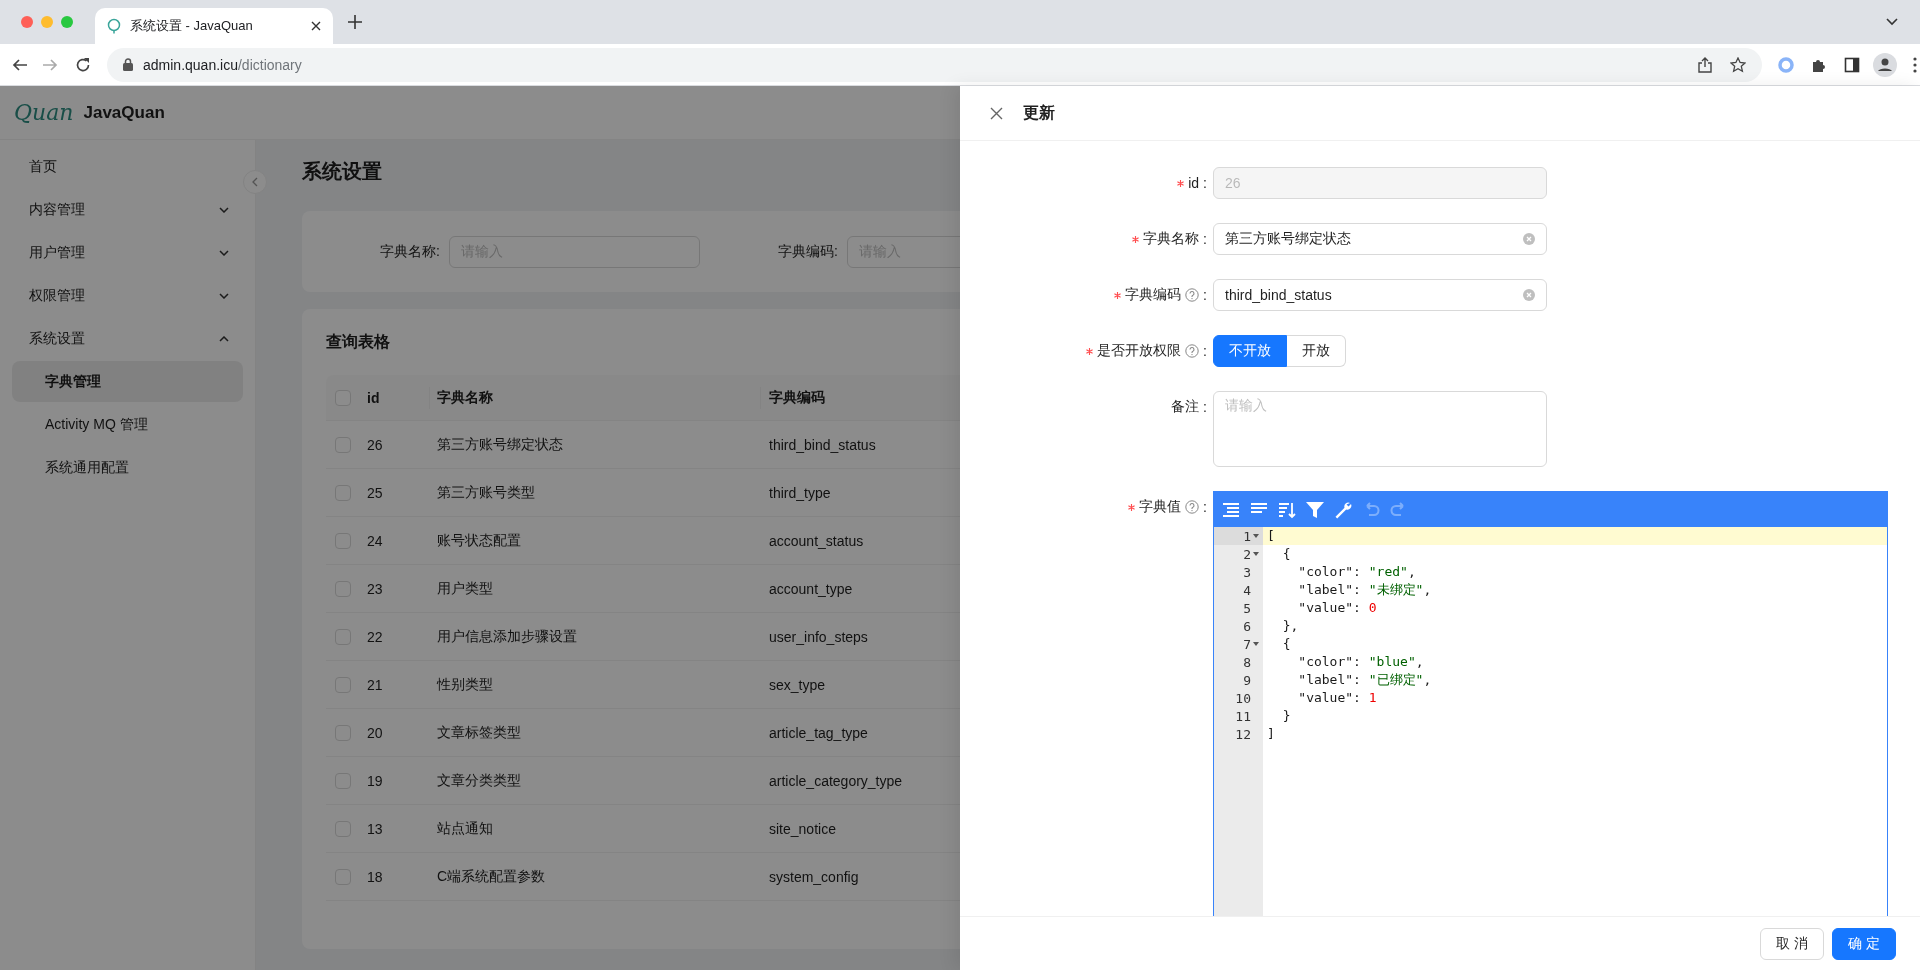 Image resolution: width=1920 pixels, height=970 pixels. Describe the element at coordinates (222, 64) in the screenshot. I see `url-text: admin.quan.icu/dictionary` at that location.